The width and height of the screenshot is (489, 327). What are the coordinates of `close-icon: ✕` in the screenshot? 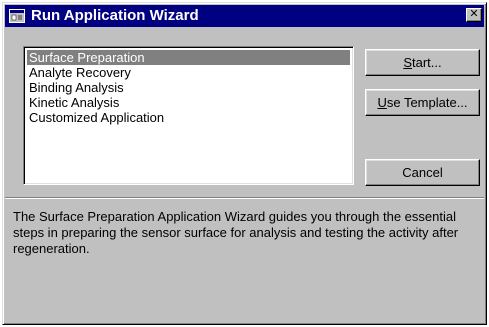 It's located at (474, 14).